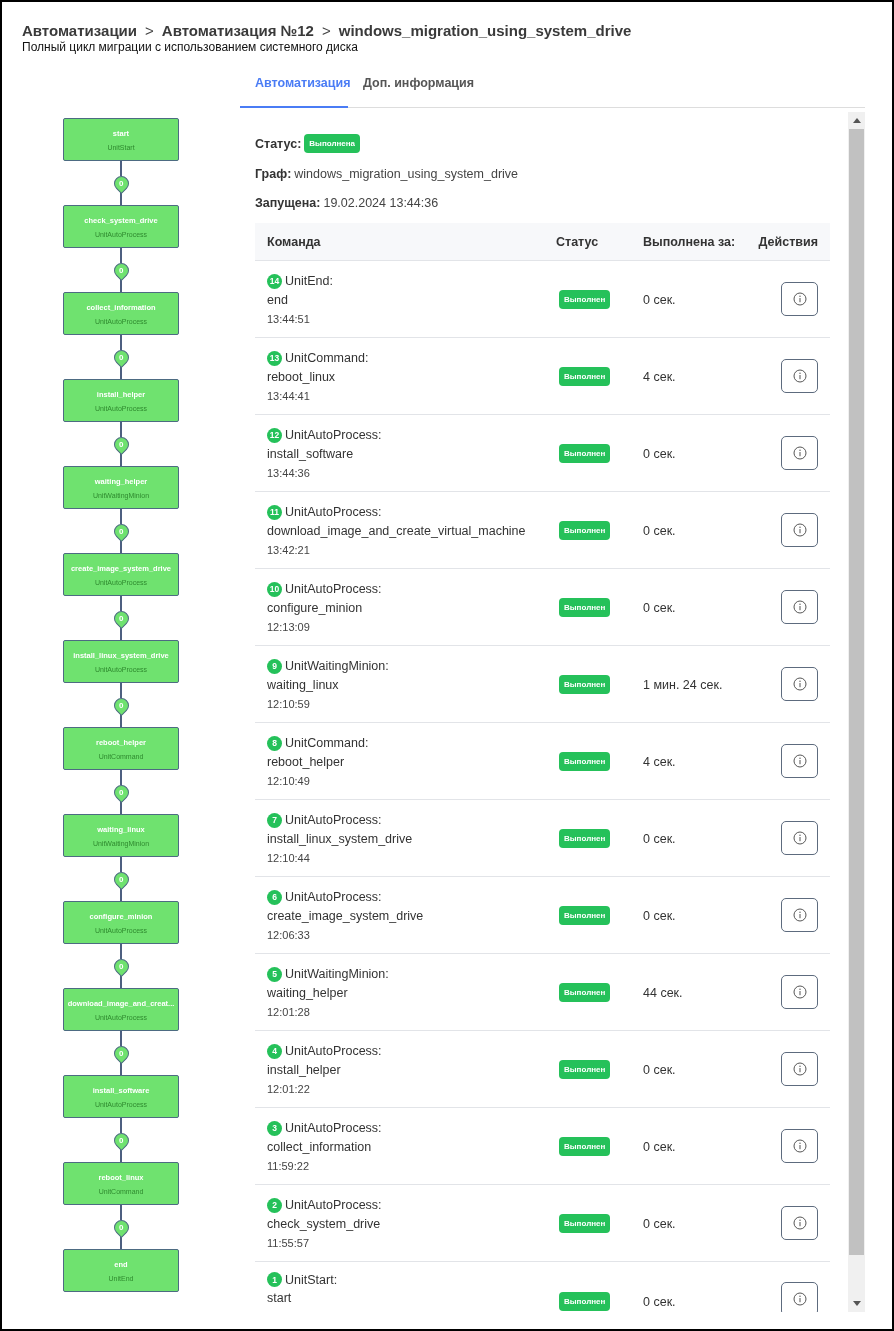  I want to click on step-number-badge: 3, so click(274, 1128).